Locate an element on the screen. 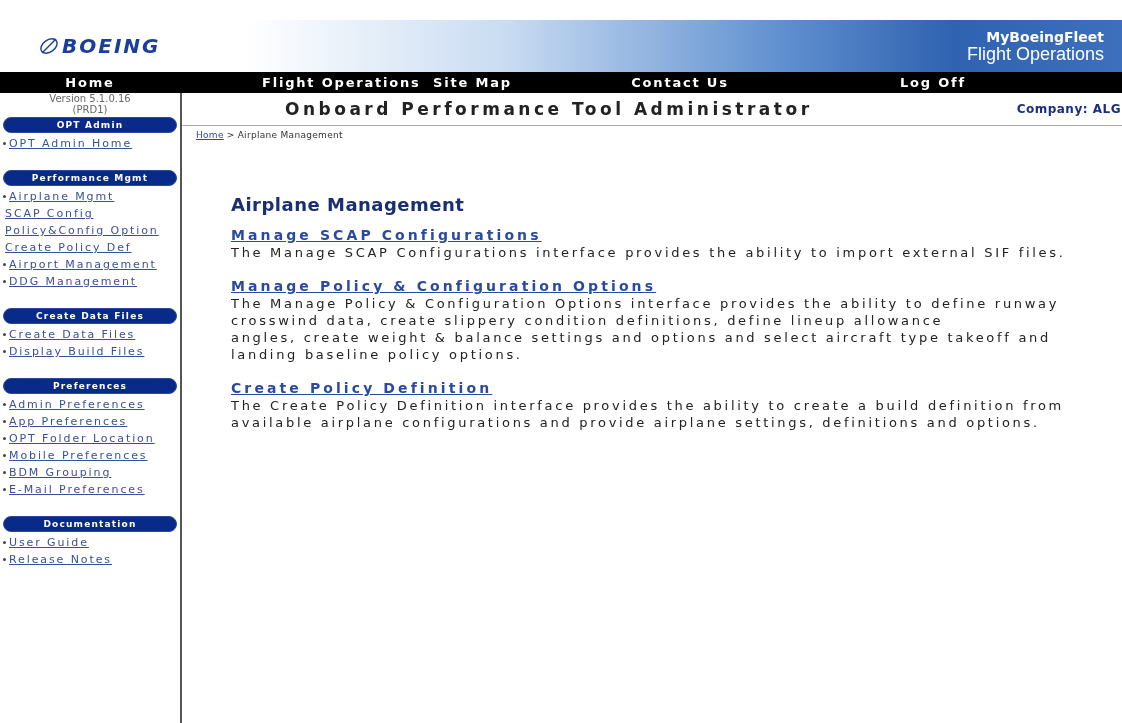  description-line: available airplane configurations and provide airplane settings, definitions and options. is located at coordinates (636, 422).